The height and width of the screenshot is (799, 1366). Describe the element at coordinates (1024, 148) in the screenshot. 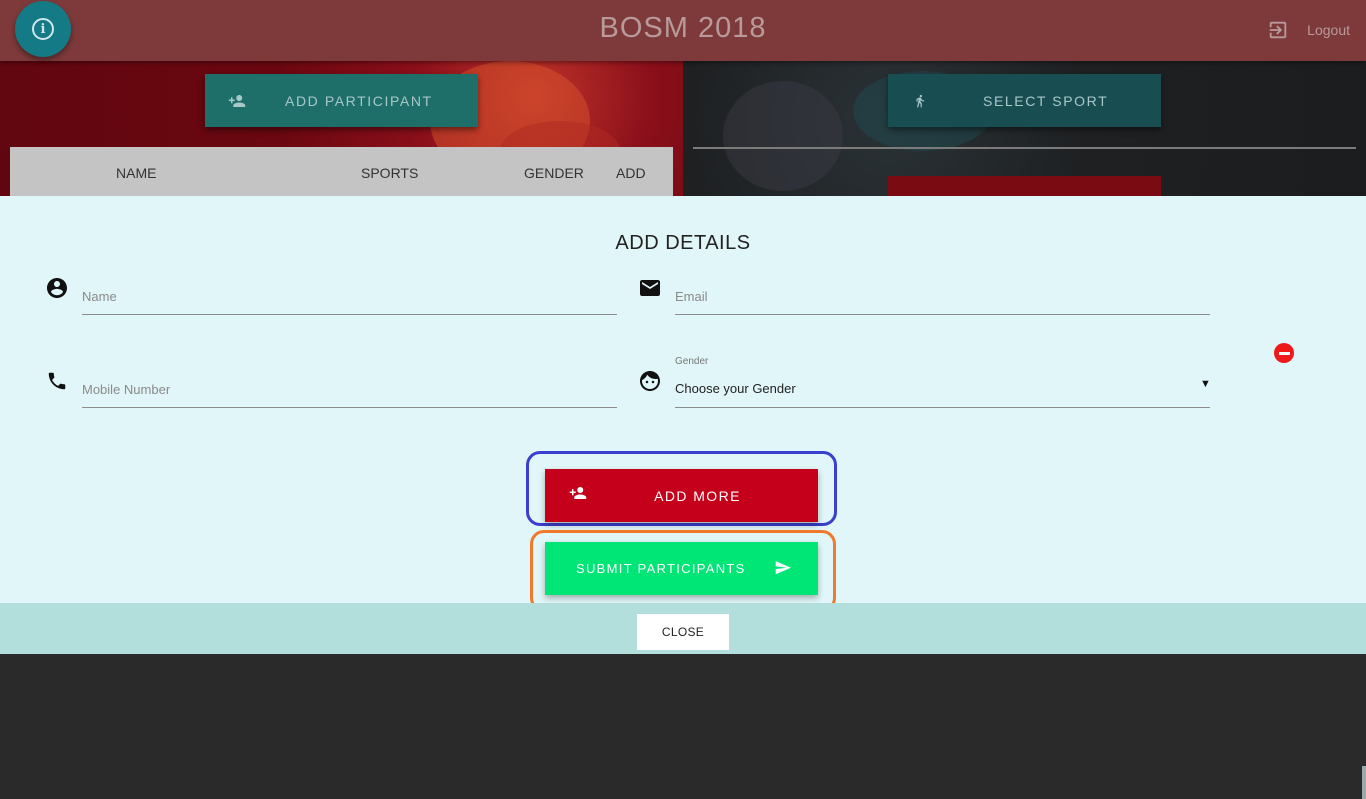

I see `divider` at that location.